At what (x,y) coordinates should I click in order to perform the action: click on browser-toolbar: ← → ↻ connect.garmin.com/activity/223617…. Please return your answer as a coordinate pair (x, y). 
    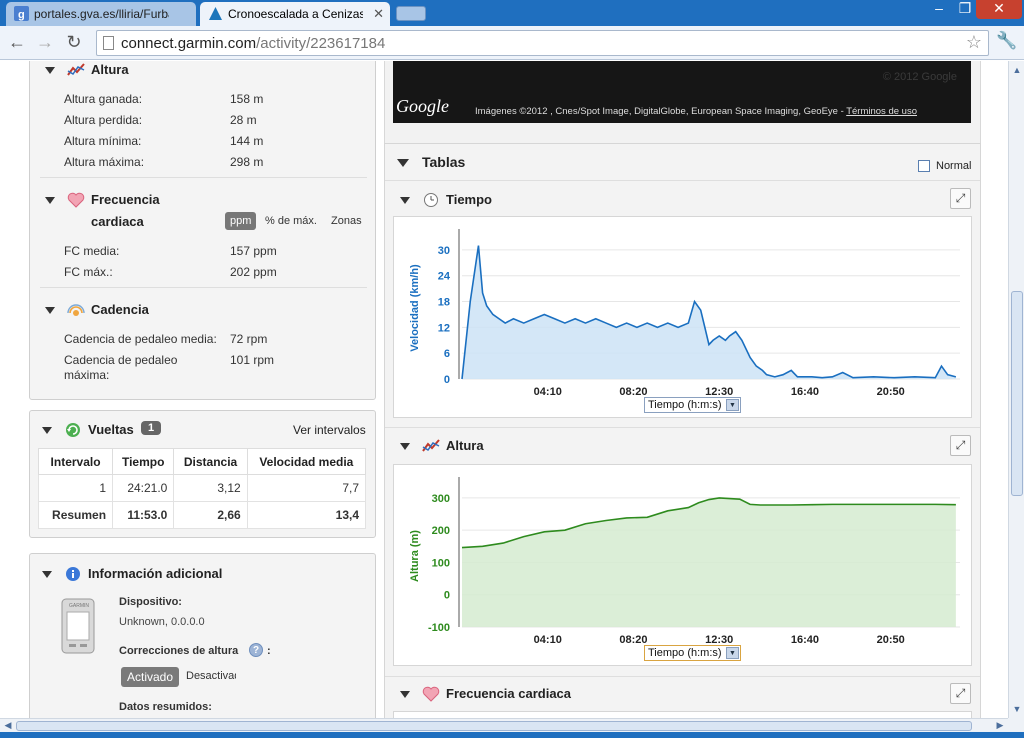
    Looking at the image, I should click on (512, 43).